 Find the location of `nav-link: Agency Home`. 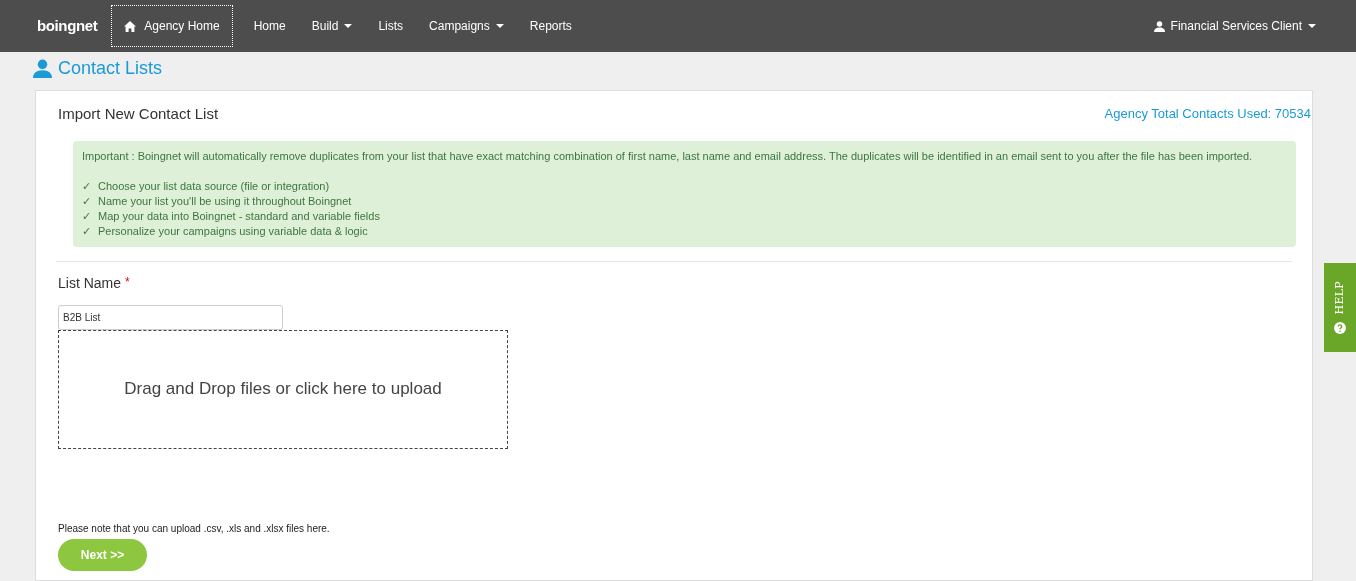

nav-link: Agency Home is located at coordinates (172, 26).